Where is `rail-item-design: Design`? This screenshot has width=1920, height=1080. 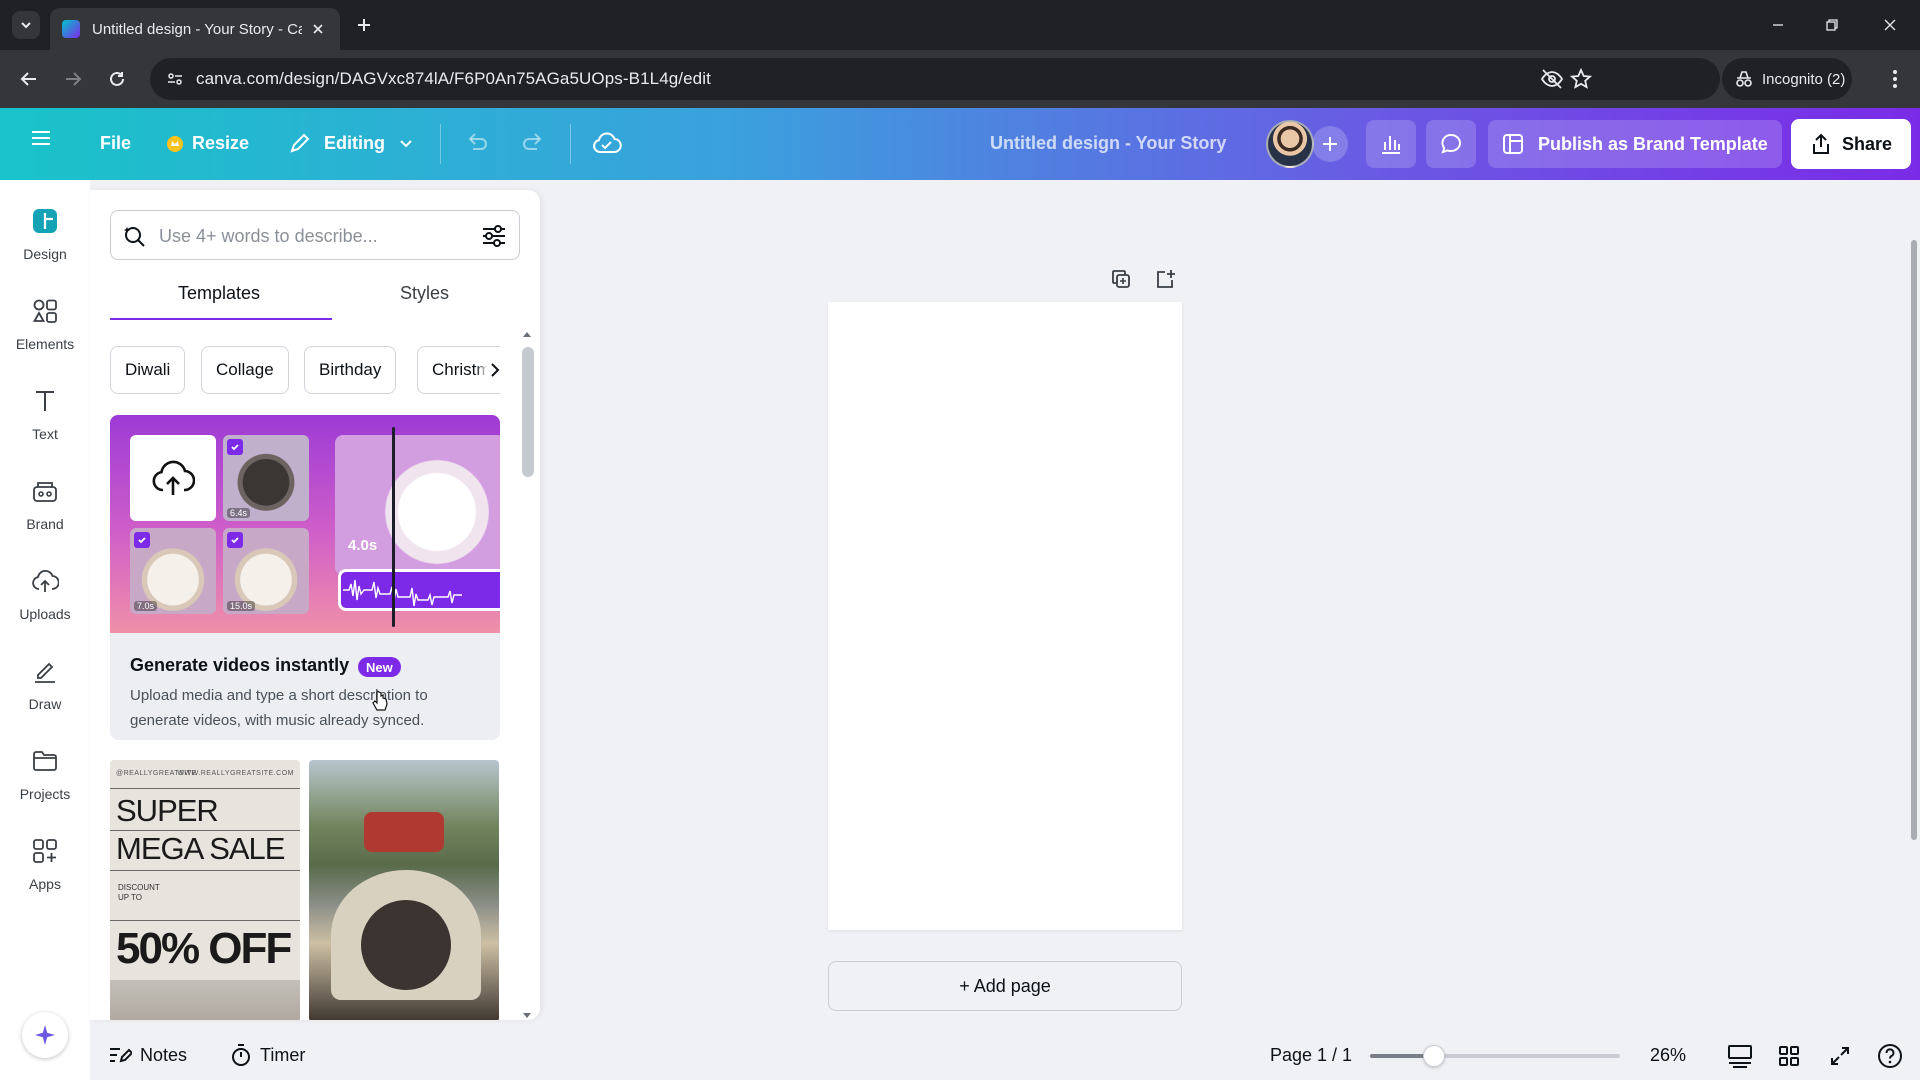
rail-item-design: Design is located at coordinates (45, 242).